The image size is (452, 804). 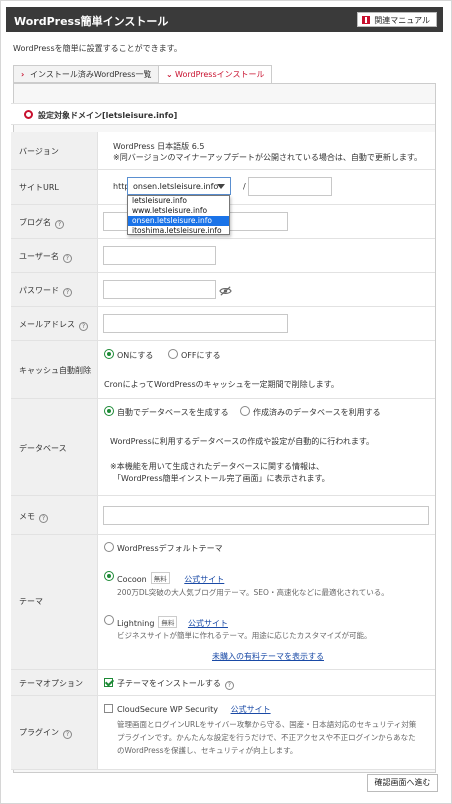 I want to click on subdomain-option: www.letsleisure.info, so click(x=178, y=211).